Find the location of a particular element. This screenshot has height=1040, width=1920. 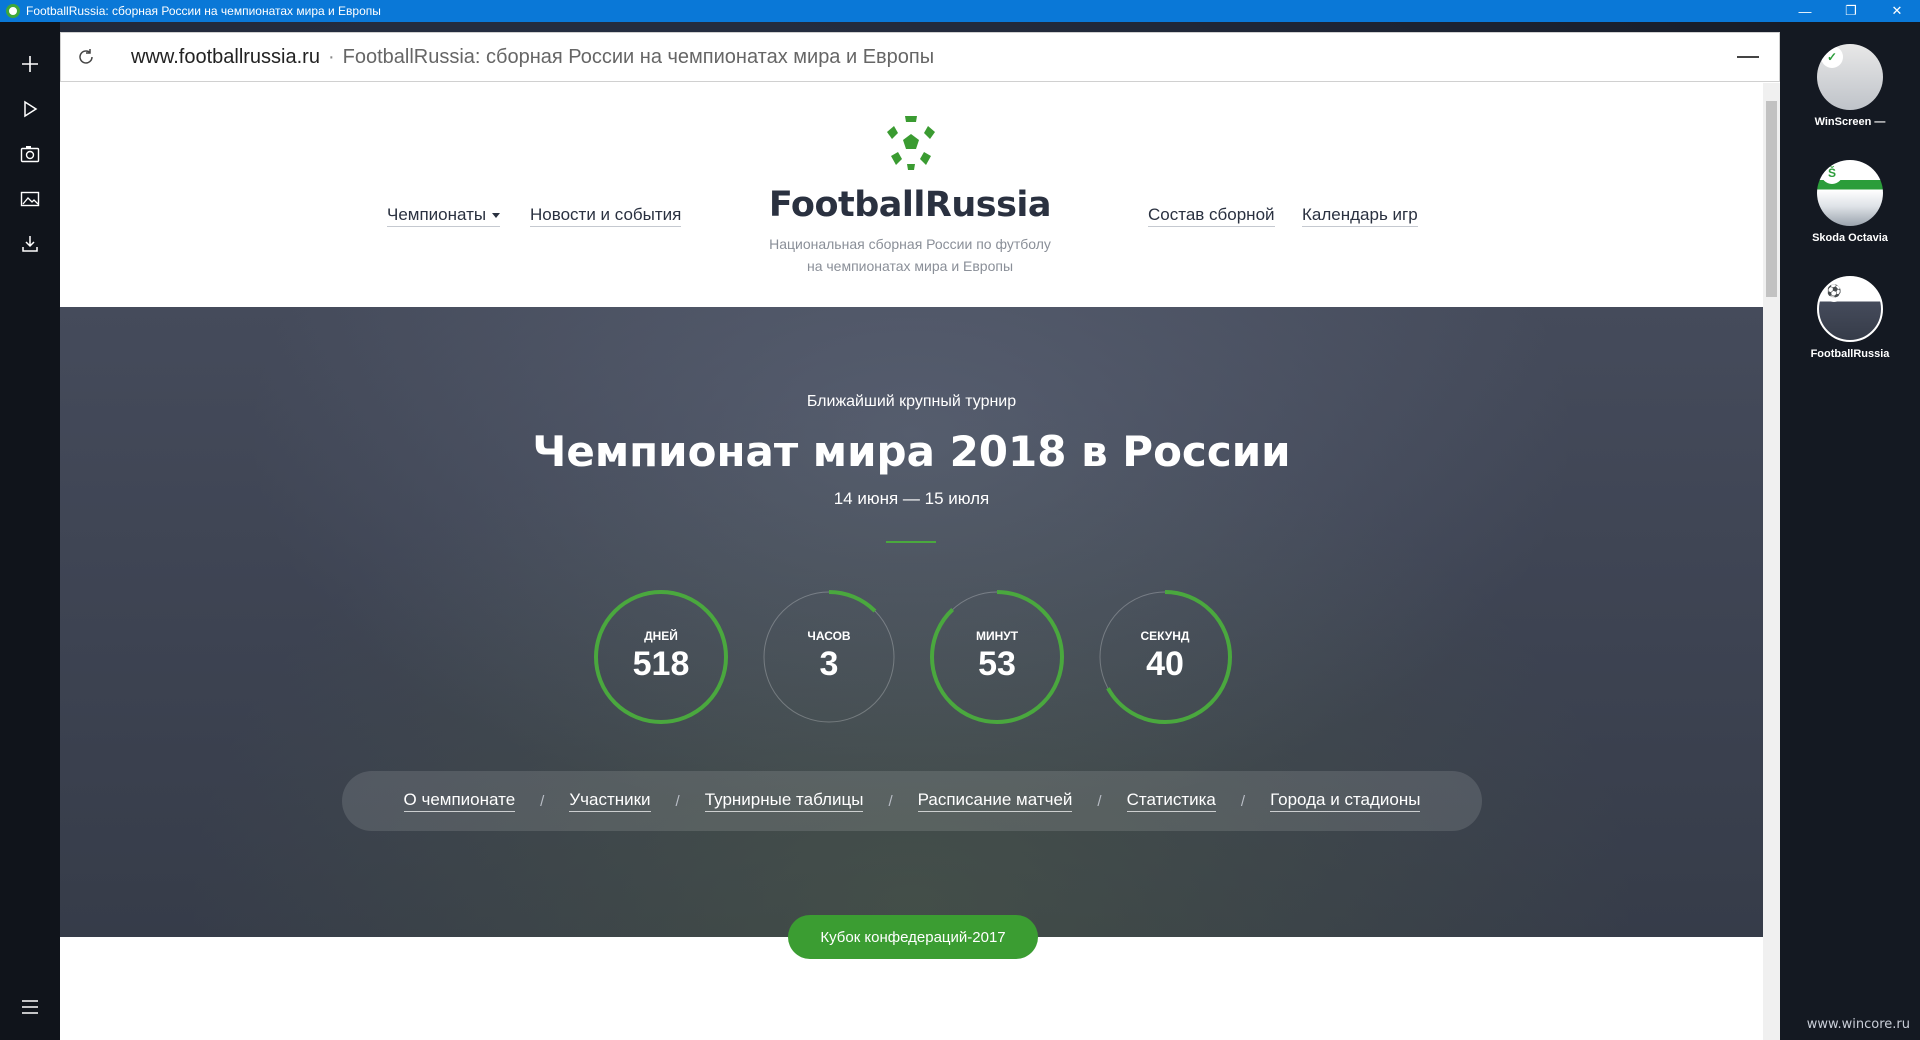

scrollbar-thumb is located at coordinates (1771, 199).